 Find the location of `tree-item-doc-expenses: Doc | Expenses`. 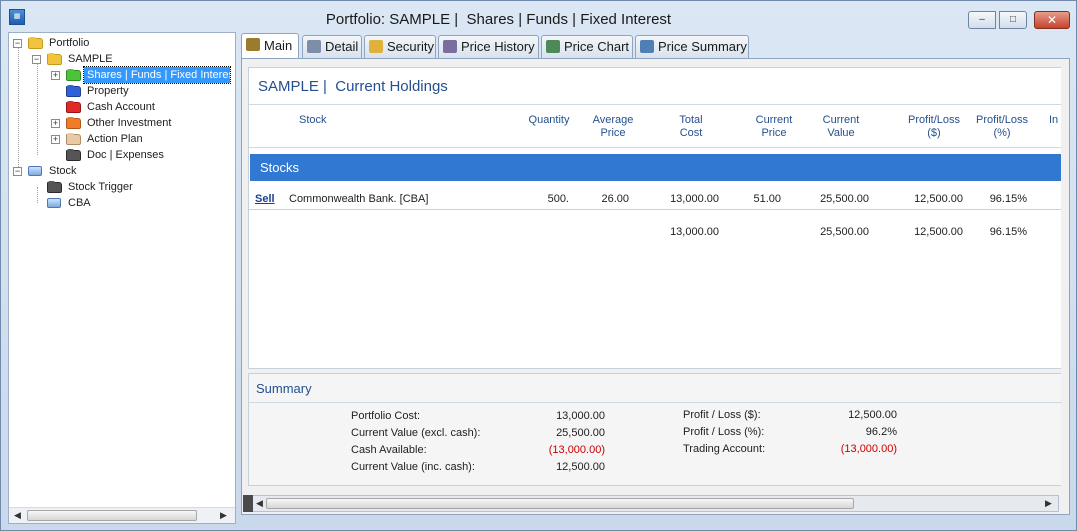

tree-item-doc-expenses: Doc | Expenses is located at coordinates (140, 155).